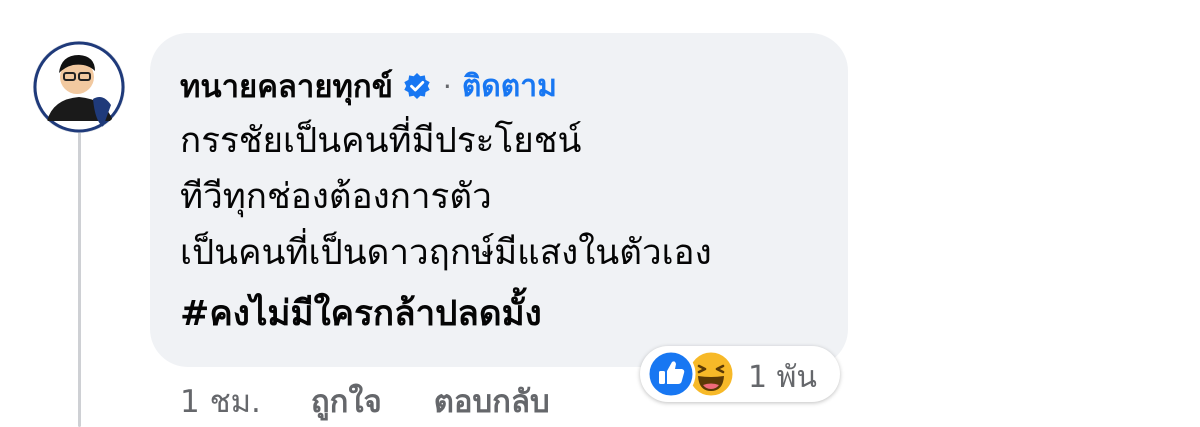 The image size is (1200, 427). I want to click on avatar, so click(79, 87).